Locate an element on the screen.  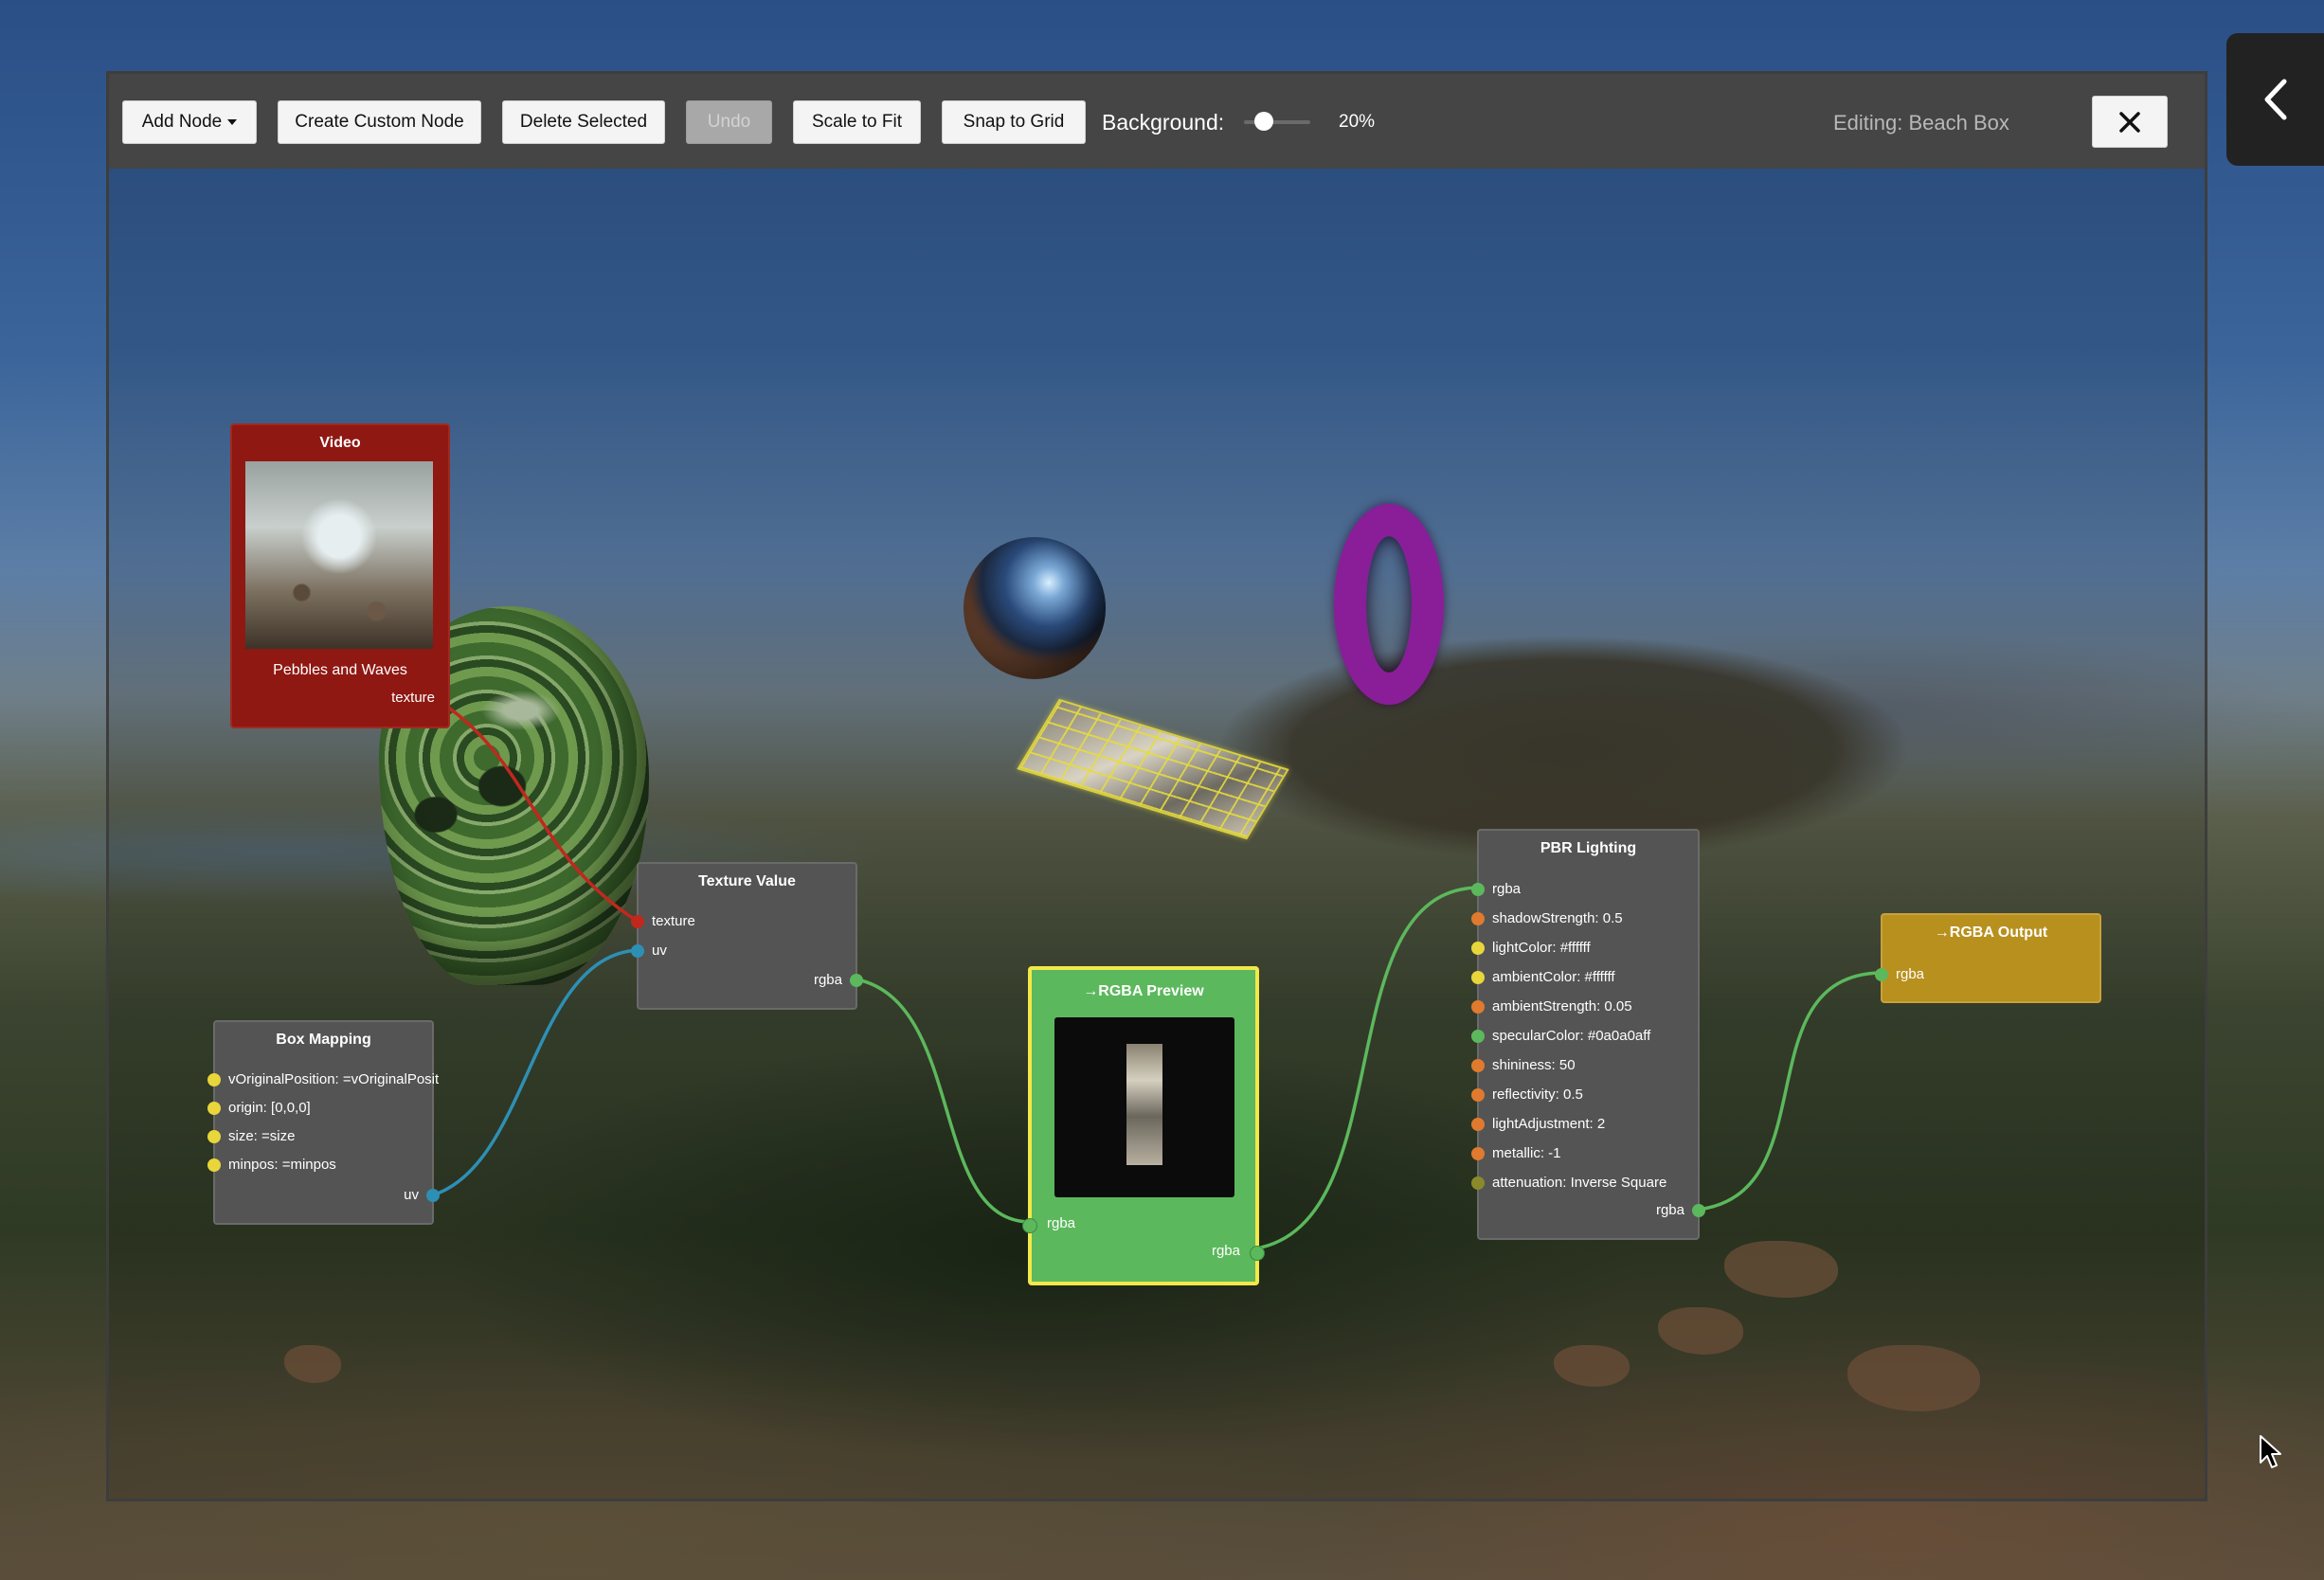
snap-to-grid-button: Snap to Grid is located at coordinates (1014, 122).